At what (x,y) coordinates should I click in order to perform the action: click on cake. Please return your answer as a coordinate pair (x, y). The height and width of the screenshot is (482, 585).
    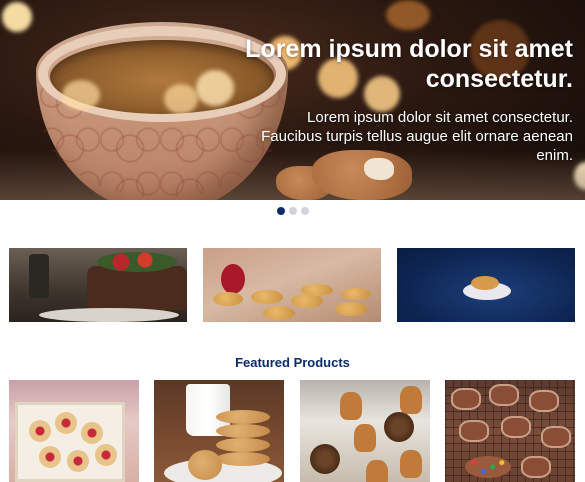
    Looking at the image, I should click on (137, 288).